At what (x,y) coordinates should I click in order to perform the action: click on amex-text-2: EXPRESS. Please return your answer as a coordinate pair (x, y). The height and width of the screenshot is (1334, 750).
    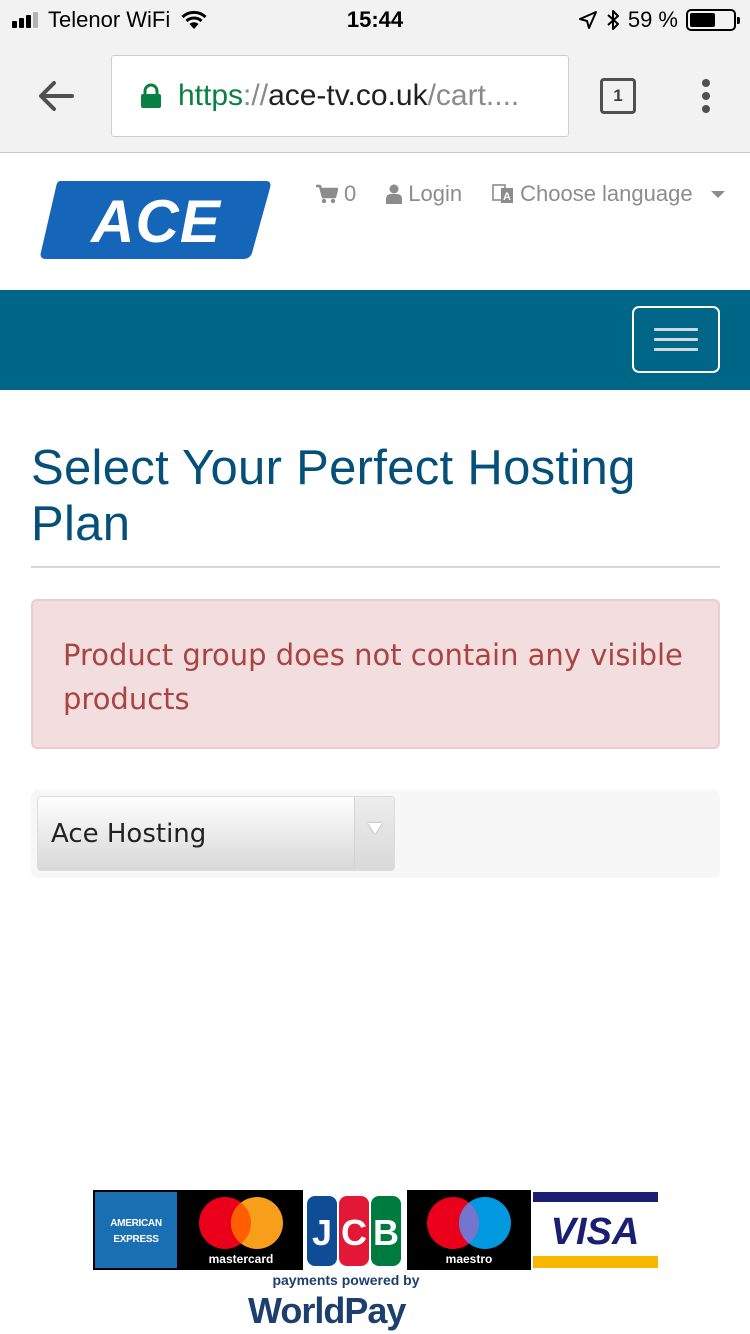
    Looking at the image, I should click on (136, 1239).